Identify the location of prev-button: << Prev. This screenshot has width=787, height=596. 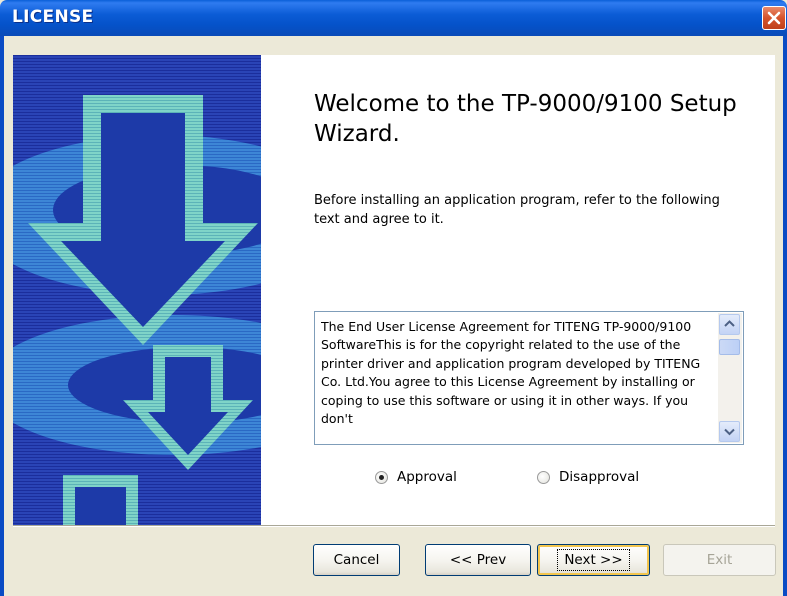
(478, 560).